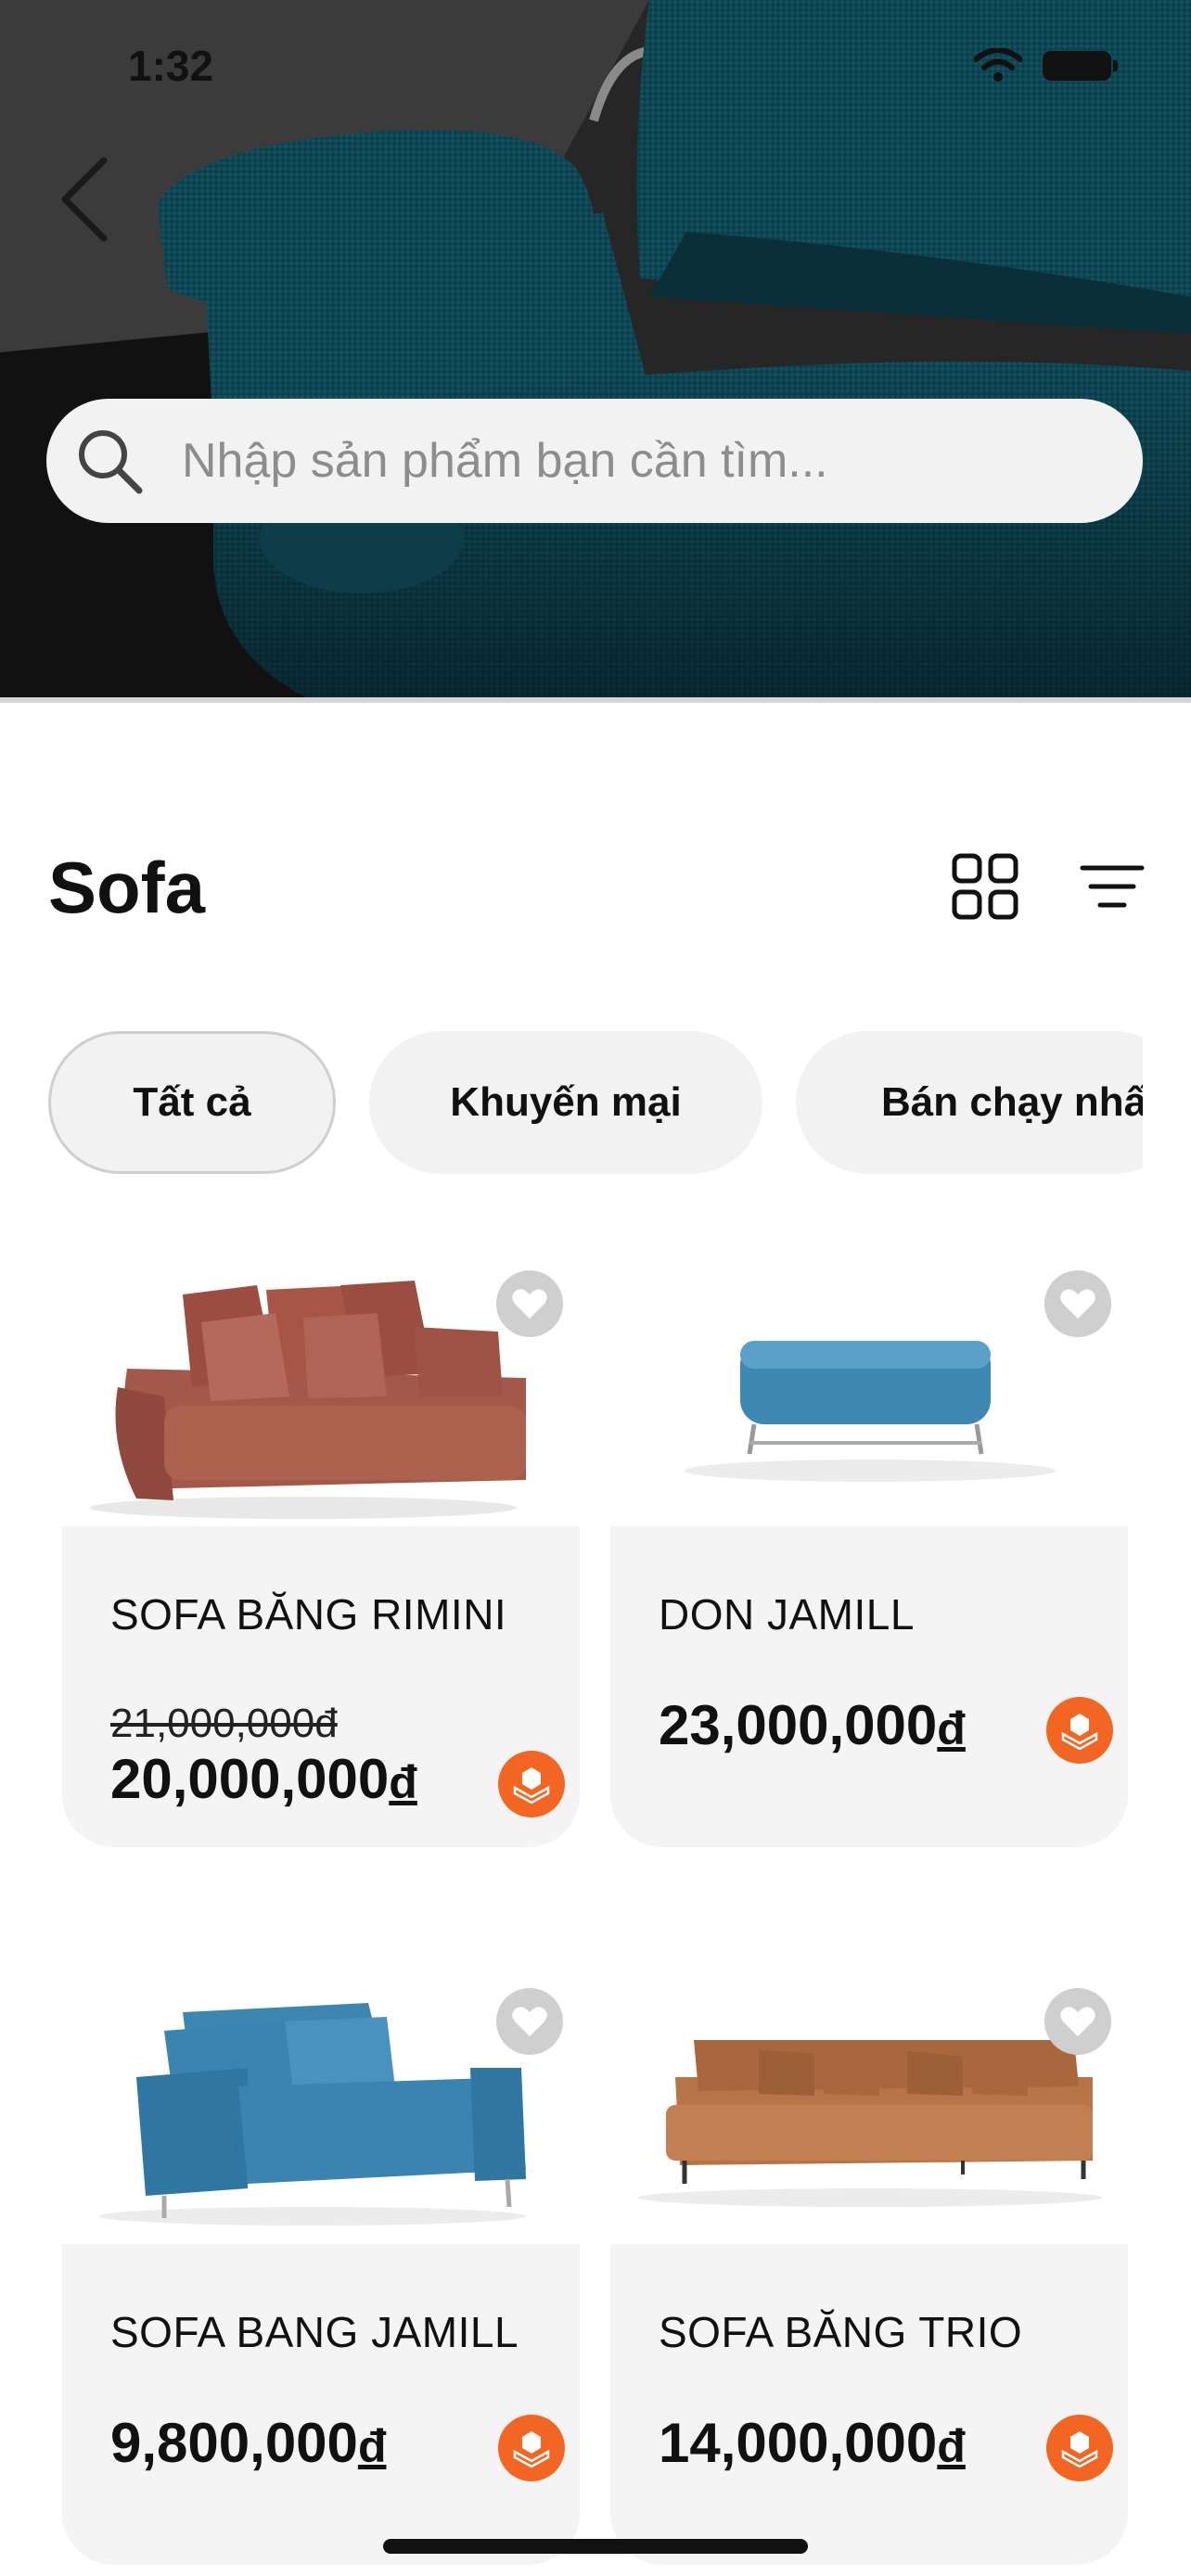  What do you see at coordinates (127, 887) in the screenshot?
I see `page-title: Sofa` at bounding box center [127, 887].